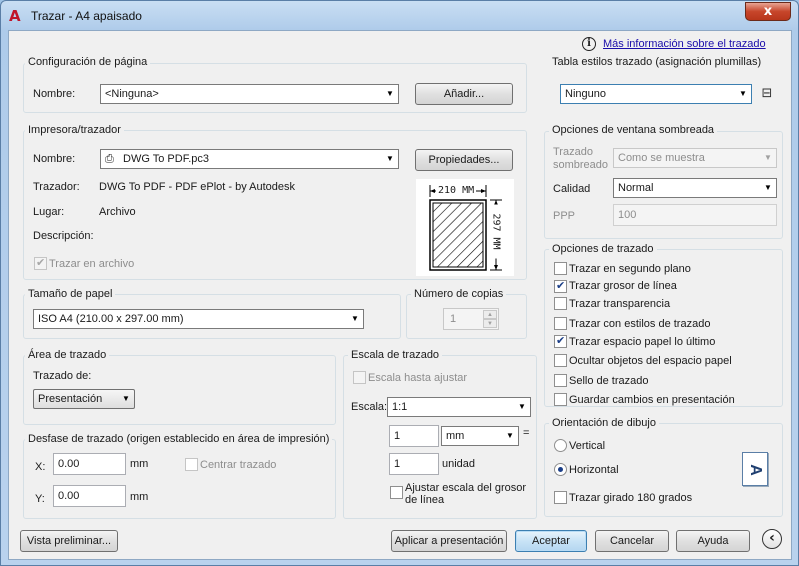 The width and height of the screenshot is (799, 566). What do you see at coordinates (109, 158) in the screenshot?
I see `plotter-icon: ⎙` at bounding box center [109, 158].